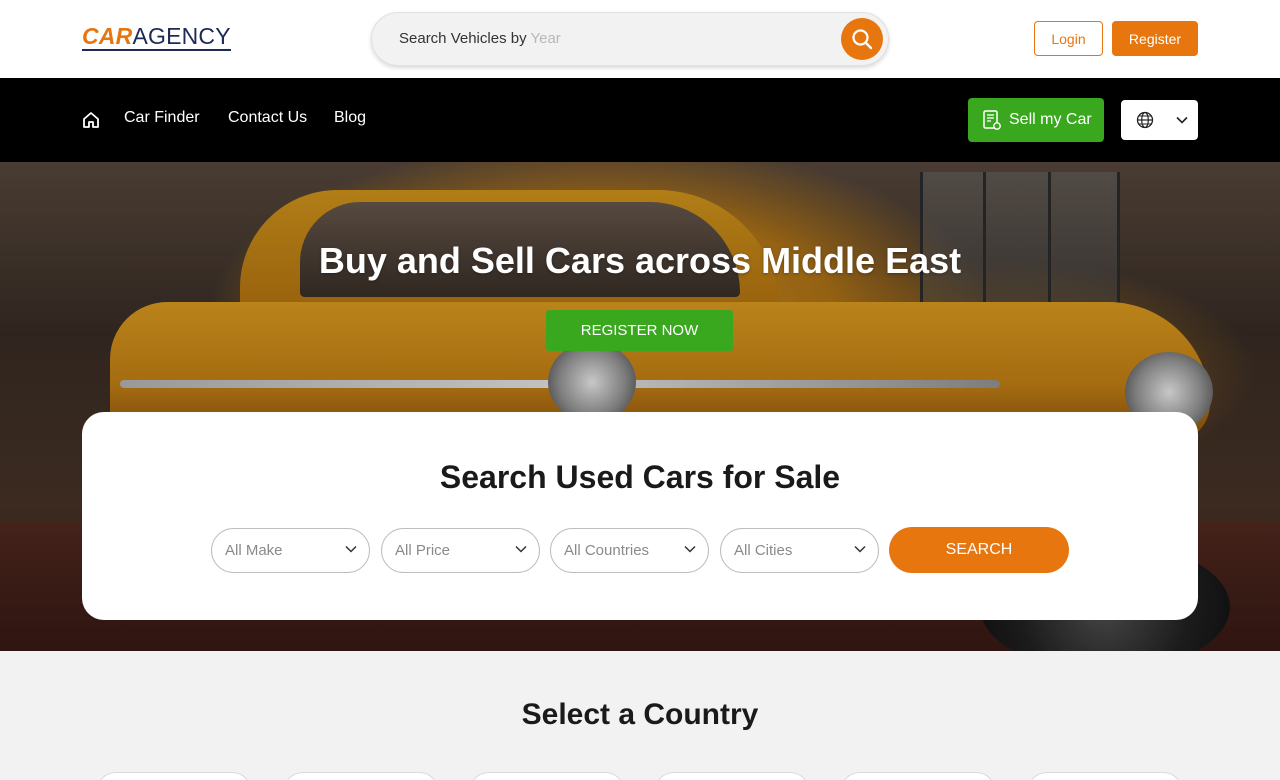  What do you see at coordinates (290, 550) in the screenshot?
I see `make-select: All Make` at bounding box center [290, 550].